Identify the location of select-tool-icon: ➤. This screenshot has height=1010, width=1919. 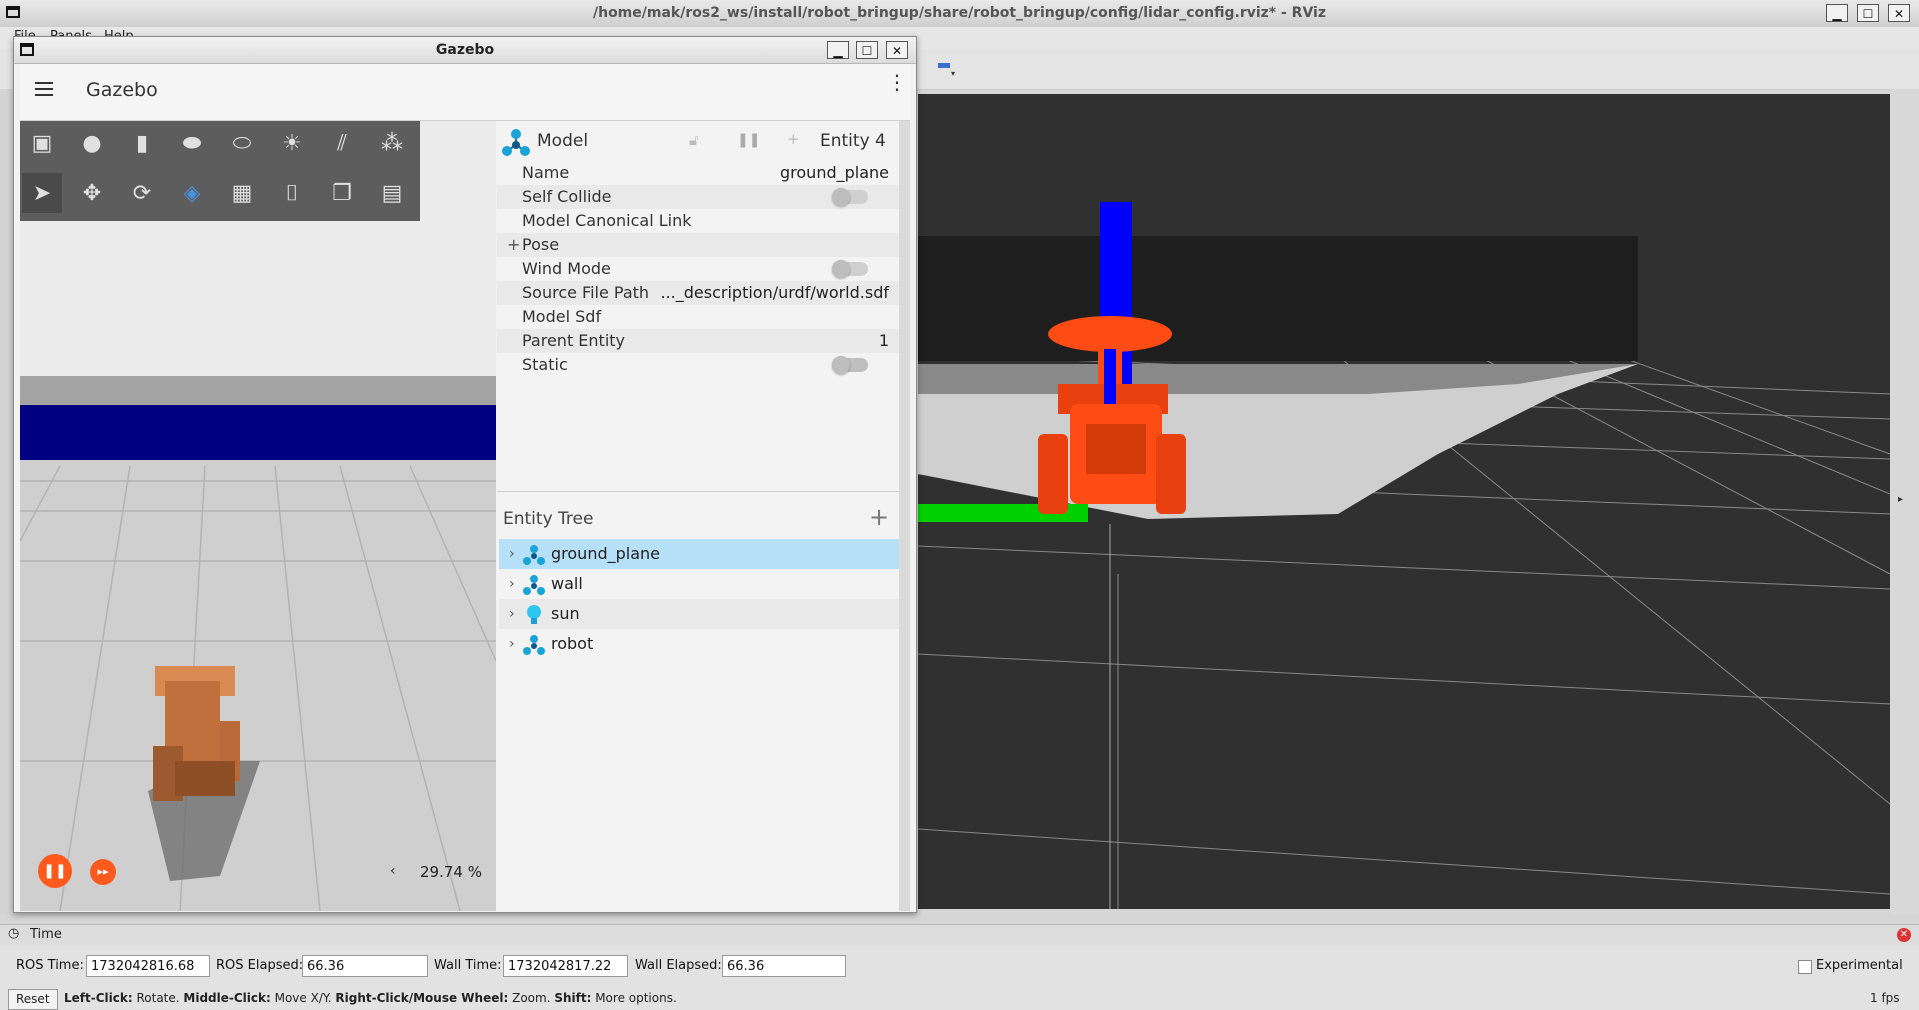
(42, 193).